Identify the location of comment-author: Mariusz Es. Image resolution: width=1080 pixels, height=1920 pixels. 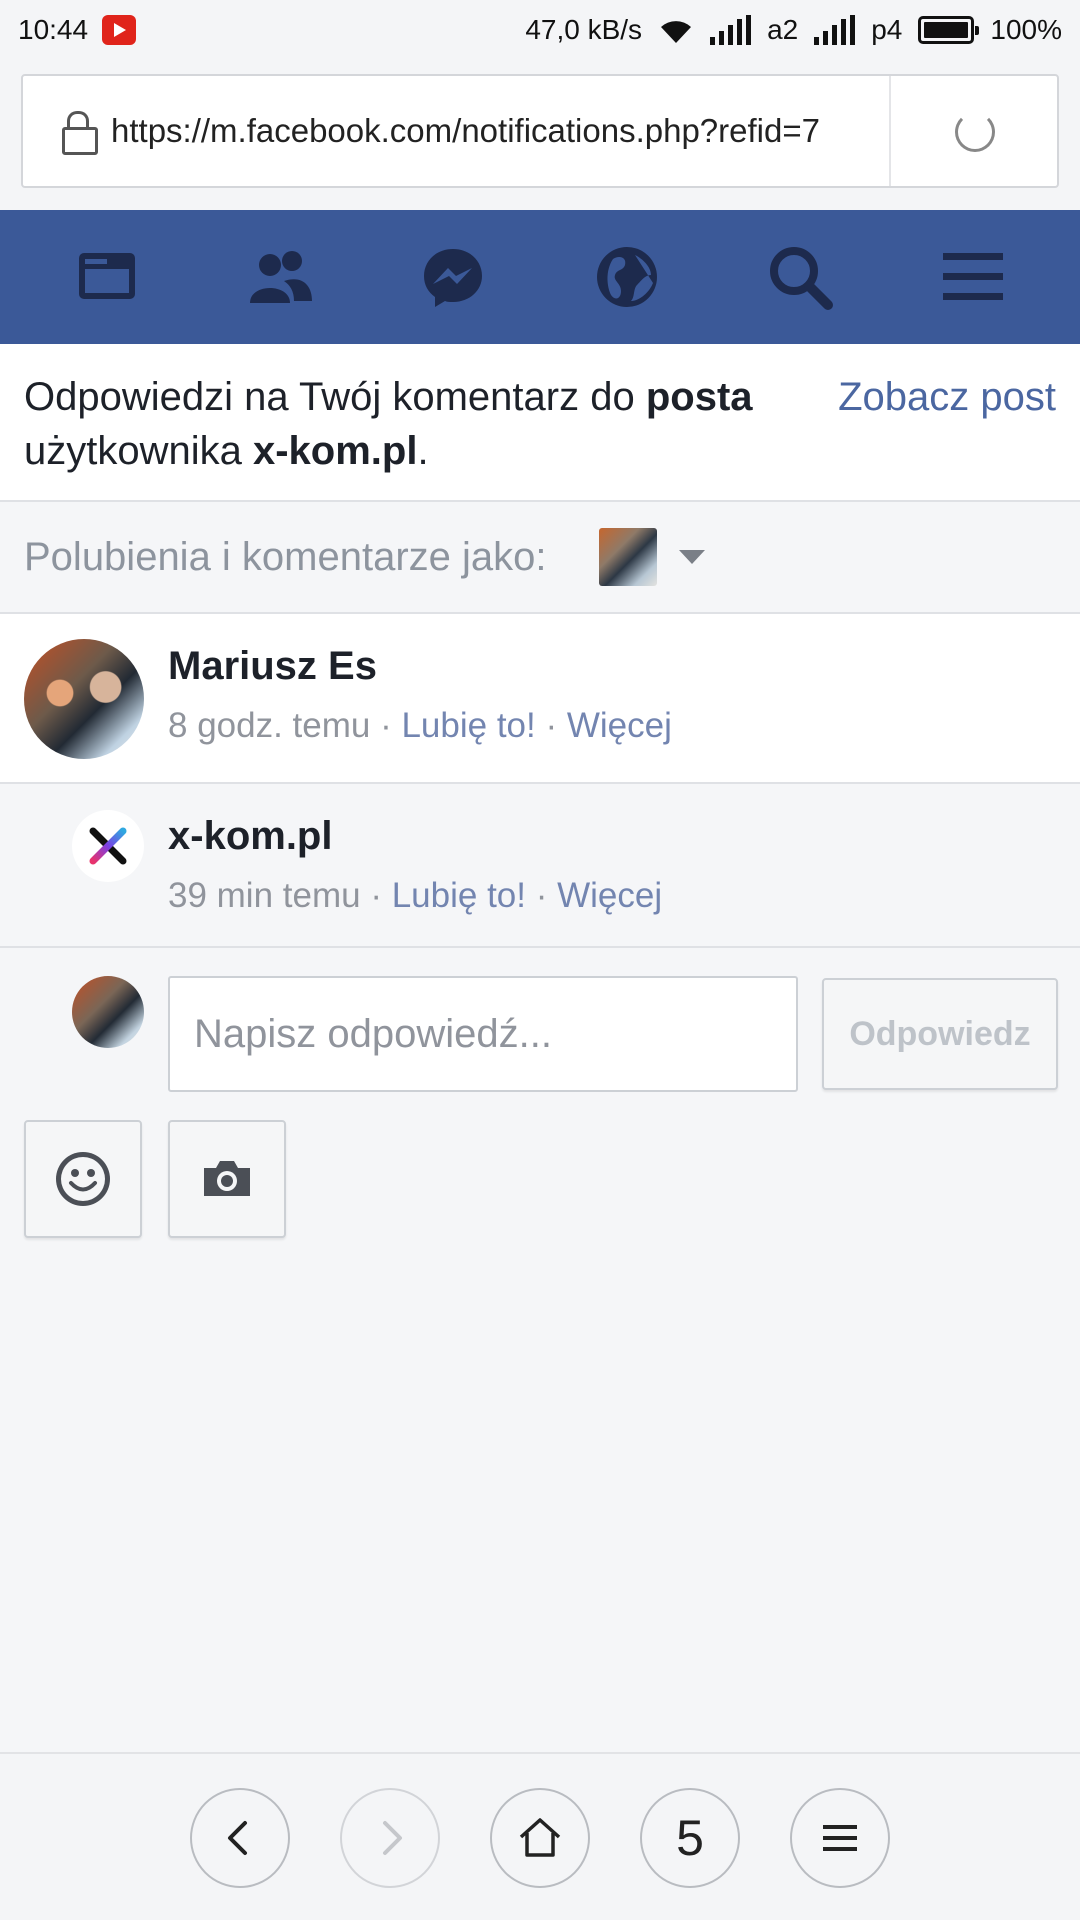
(272, 666).